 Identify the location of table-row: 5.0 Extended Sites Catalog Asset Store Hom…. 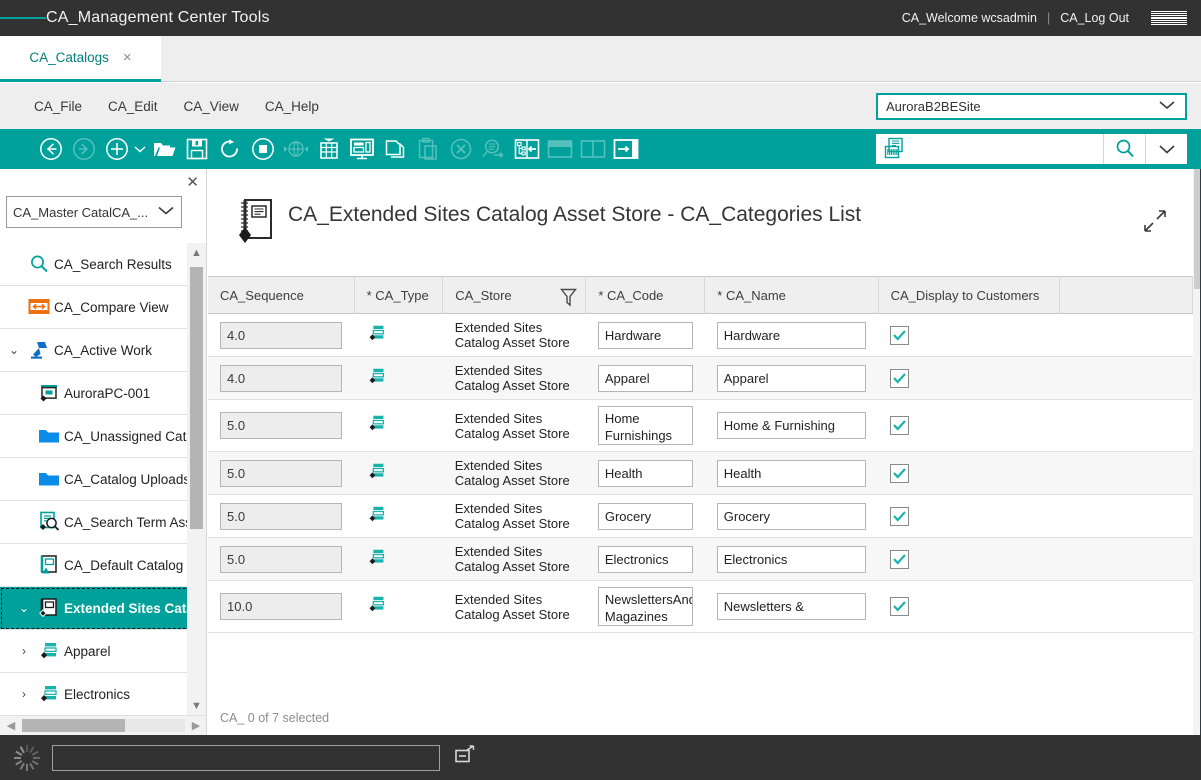
(700, 425).